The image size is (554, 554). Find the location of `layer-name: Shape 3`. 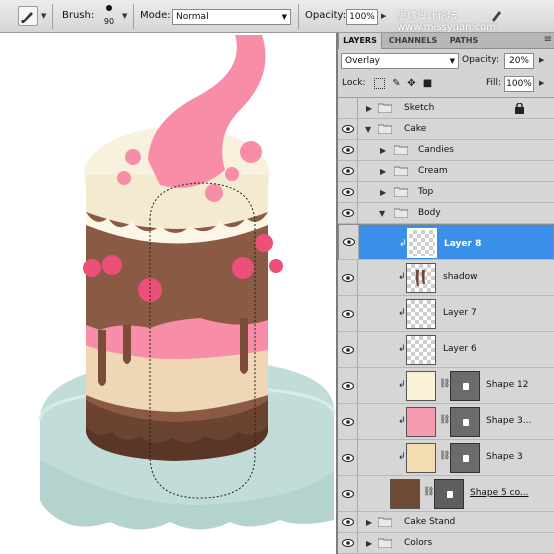

layer-name: Shape 3 is located at coordinates (504, 457).